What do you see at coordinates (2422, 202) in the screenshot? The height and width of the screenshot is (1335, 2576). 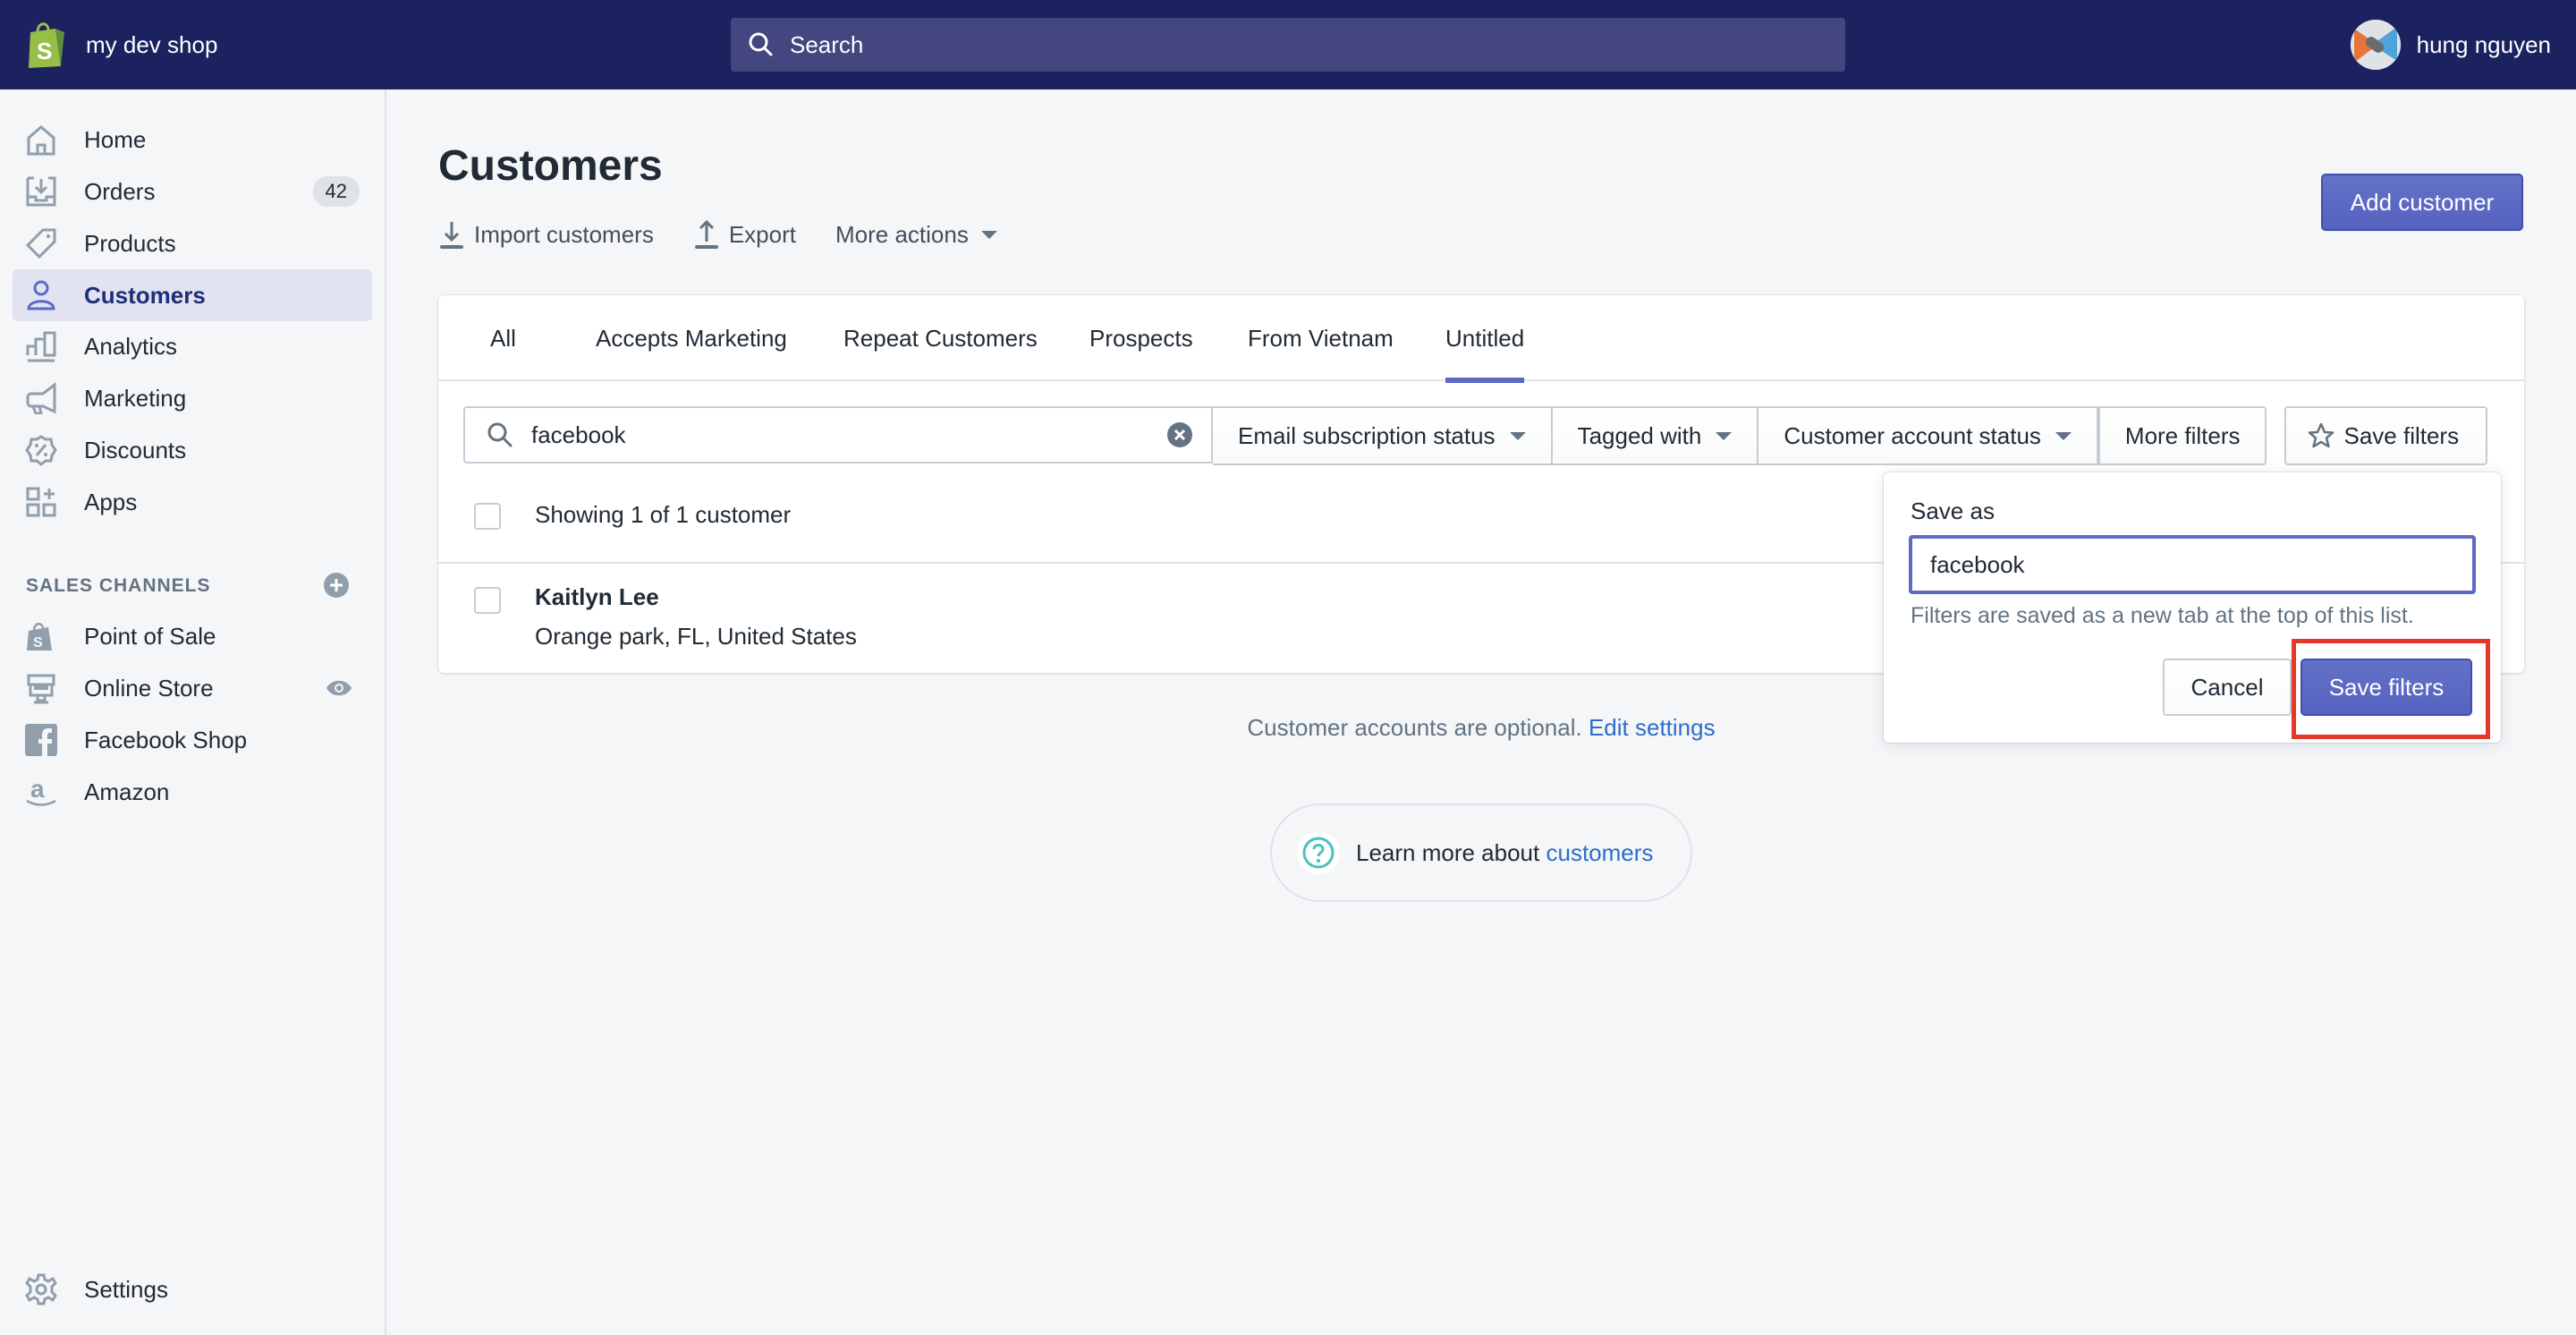 I see `add-customer-button: Add customer` at bounding box center [2422, 202].